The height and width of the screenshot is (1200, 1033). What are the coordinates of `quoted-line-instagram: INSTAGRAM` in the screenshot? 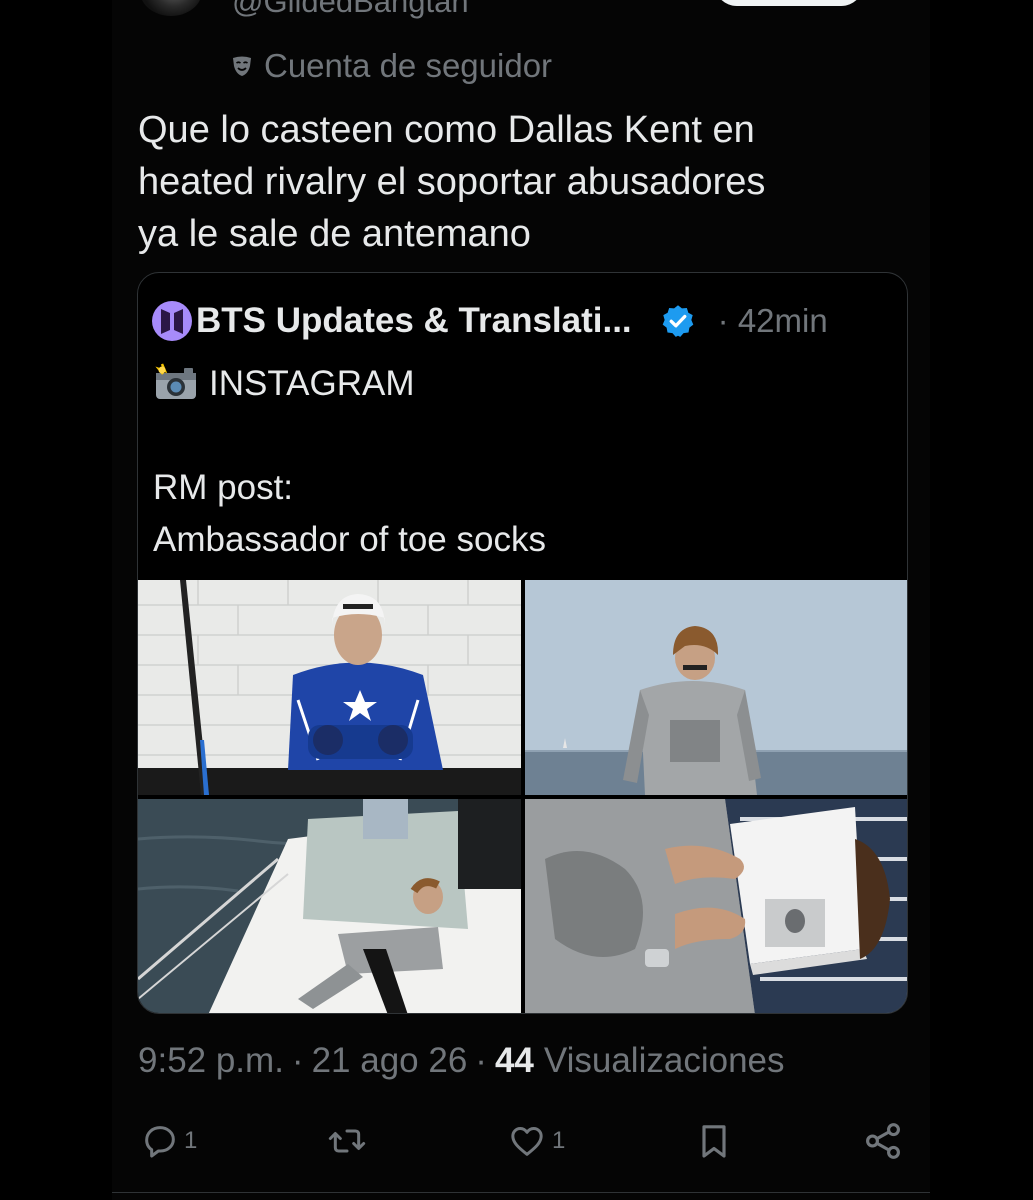 It's located at (523, 384).